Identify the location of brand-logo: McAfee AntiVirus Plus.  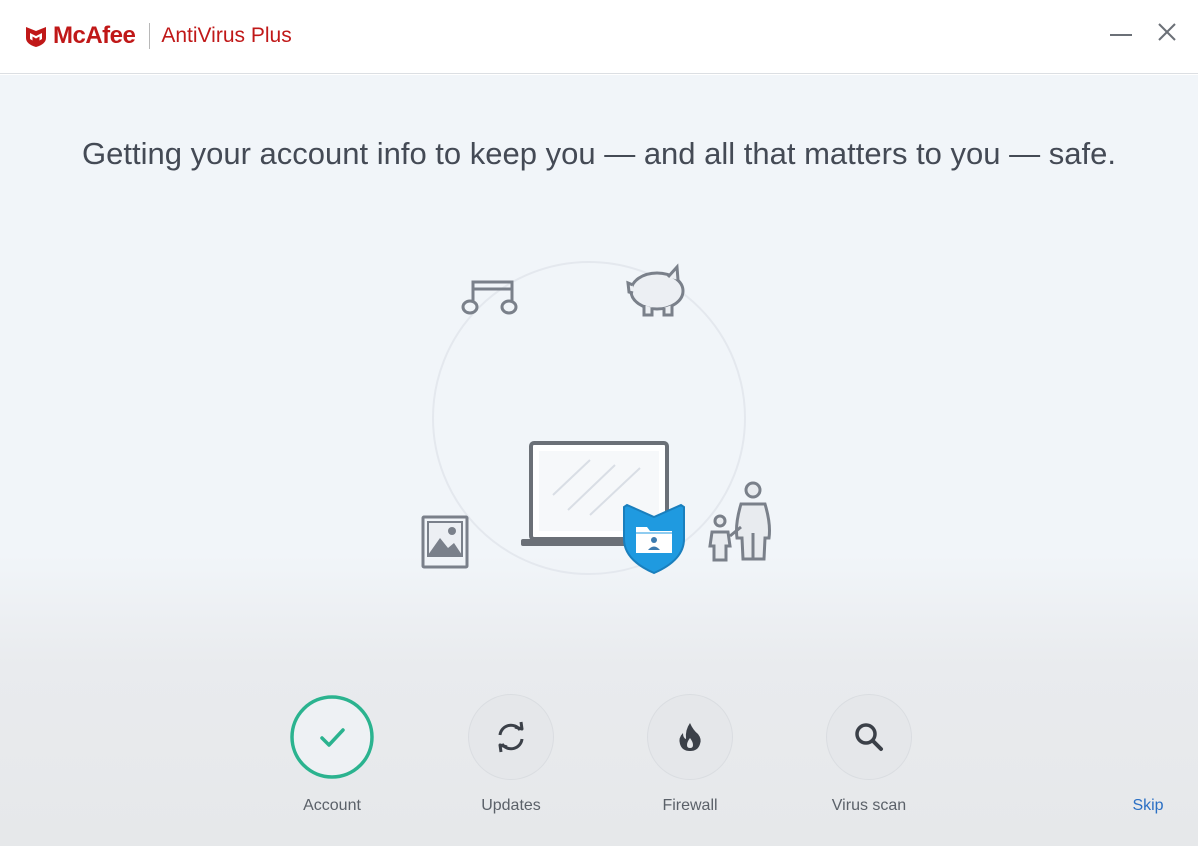
(158, 36).